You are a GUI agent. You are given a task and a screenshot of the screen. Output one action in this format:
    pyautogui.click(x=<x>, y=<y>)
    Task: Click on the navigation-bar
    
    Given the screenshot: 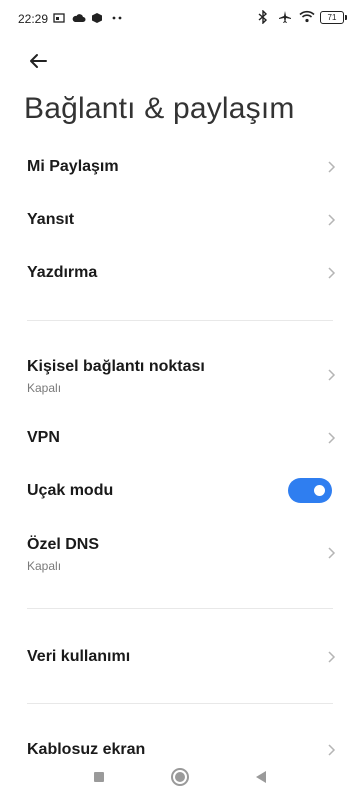 What is the action you would take?
    pyautogui.click(x=180, y=777)
    